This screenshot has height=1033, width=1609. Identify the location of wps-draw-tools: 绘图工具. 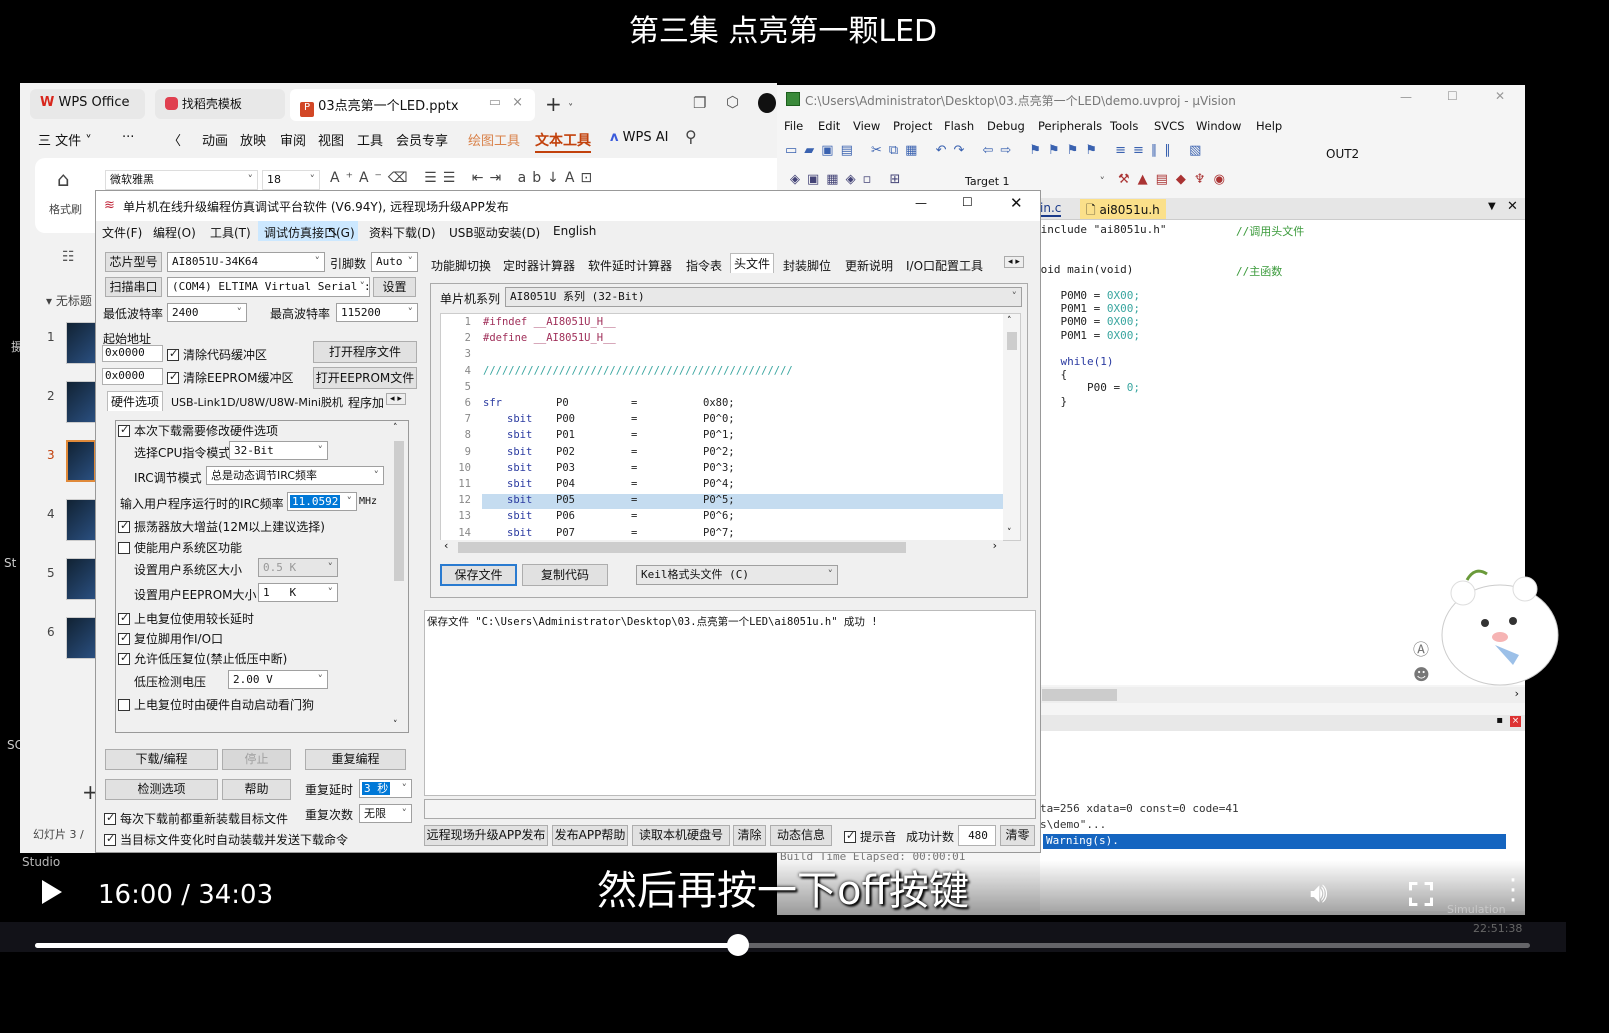
(494, 139).